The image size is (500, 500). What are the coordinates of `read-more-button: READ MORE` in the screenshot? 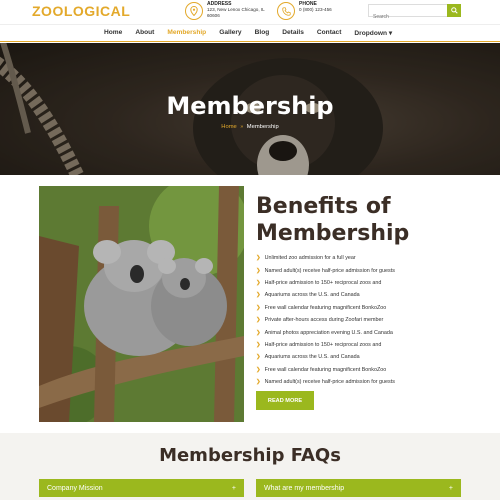 It's located at (285, 400).